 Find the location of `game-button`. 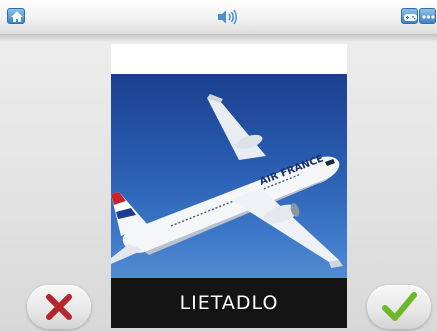

game-button is located at coordinates (409, 16).